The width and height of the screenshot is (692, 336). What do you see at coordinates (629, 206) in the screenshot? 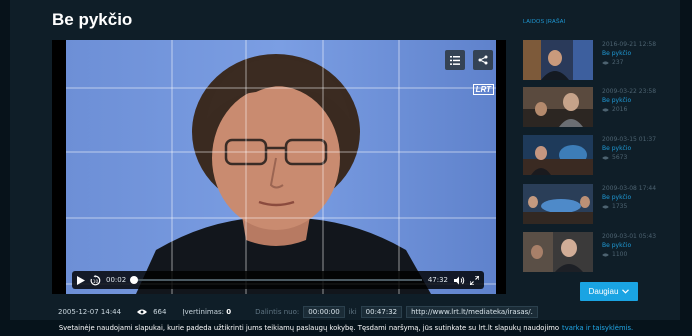
I see `episode-views: 1735` at bounding box center [629, 206].